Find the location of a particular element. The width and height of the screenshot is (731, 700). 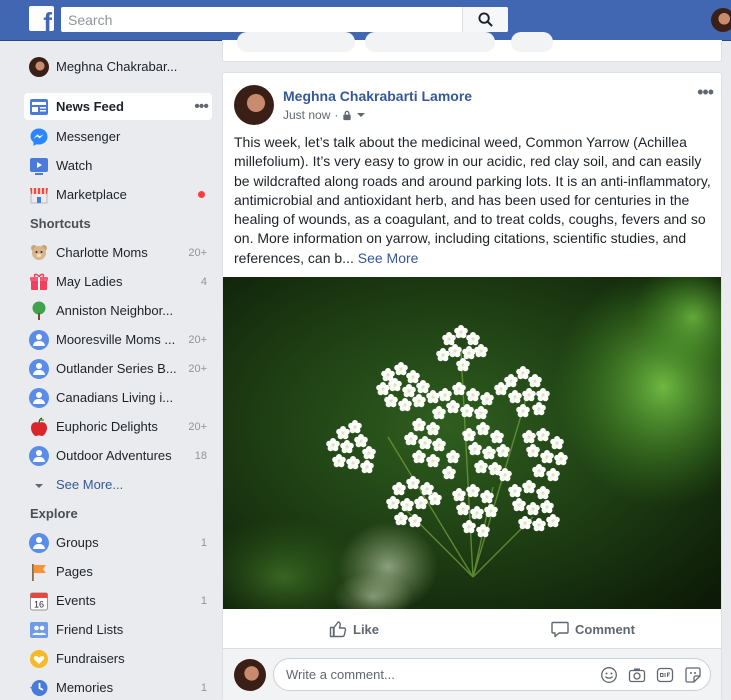

privacy-dropdown-icon is located at coordinates (361, 115).